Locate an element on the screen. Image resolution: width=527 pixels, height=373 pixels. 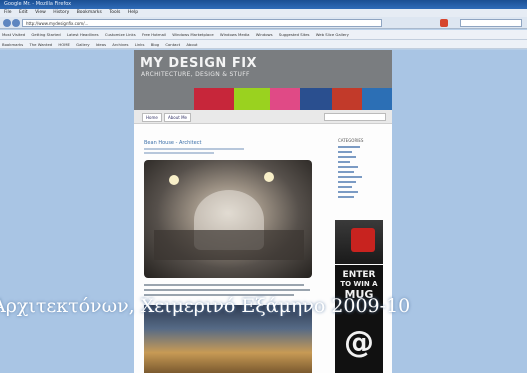
site-search-input is located at coordinates (355, 117).